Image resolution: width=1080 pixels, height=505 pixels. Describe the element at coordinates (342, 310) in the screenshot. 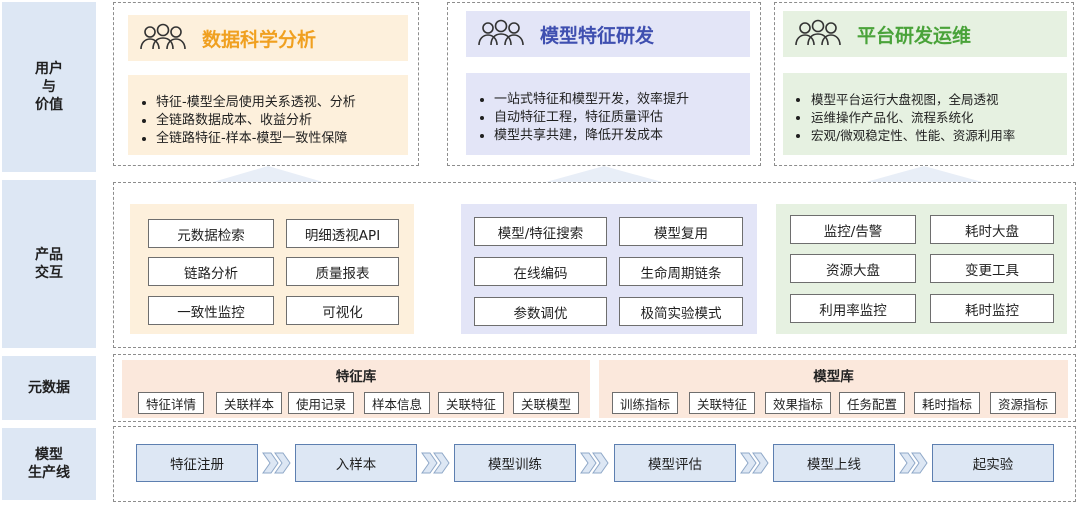

I see `visualization-button: 可视化` at that location.